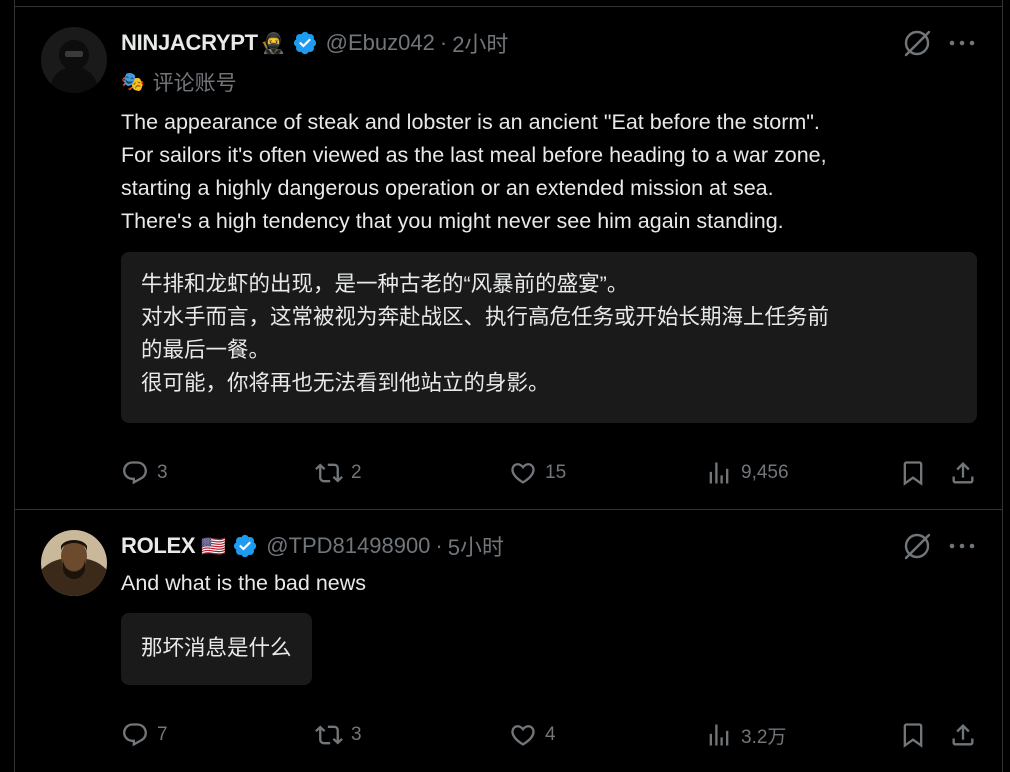  I want to click on views-count: 3.2万, so click(764, 737).